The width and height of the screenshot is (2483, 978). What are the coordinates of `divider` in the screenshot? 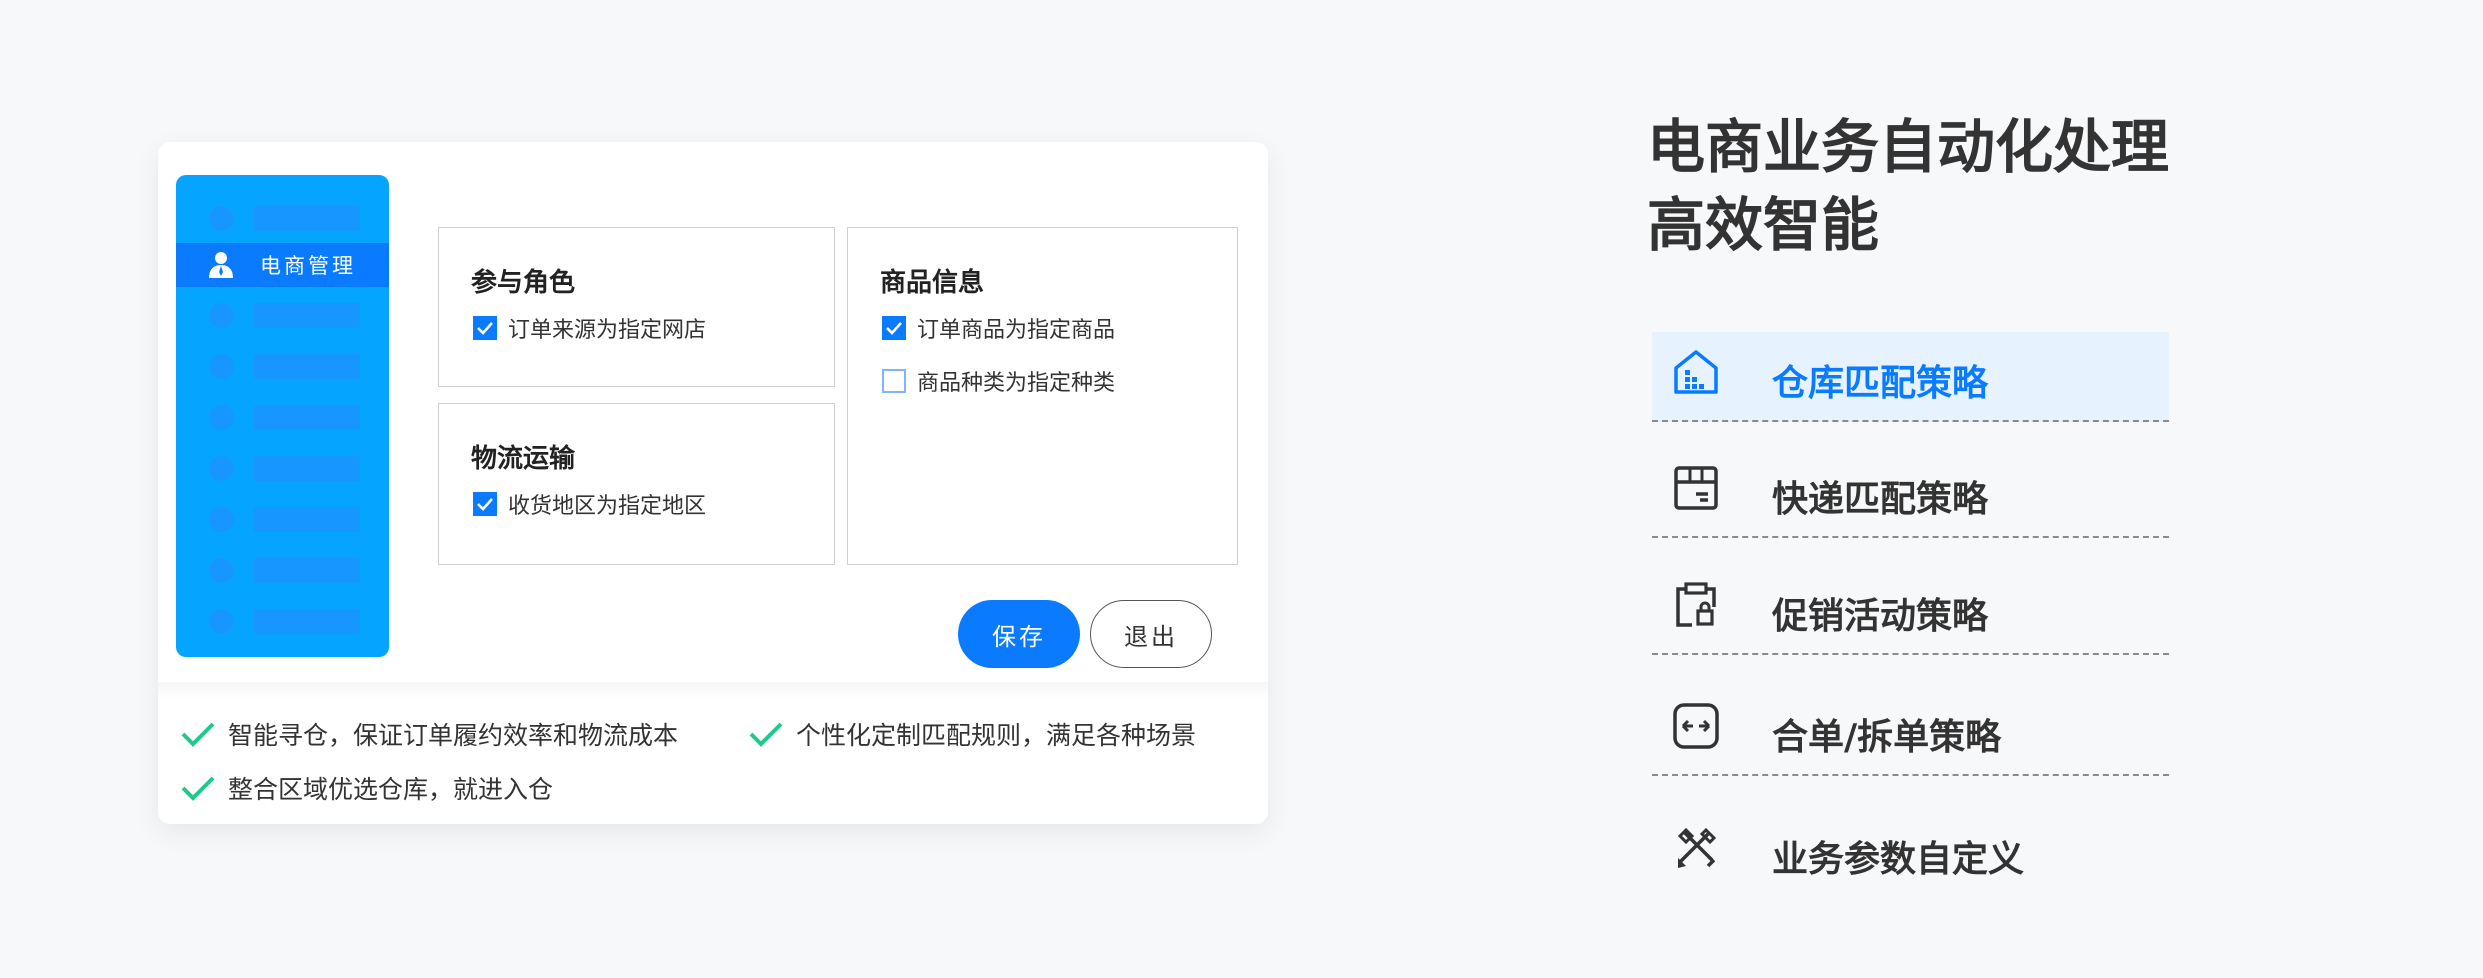 It's located at (713, 691).